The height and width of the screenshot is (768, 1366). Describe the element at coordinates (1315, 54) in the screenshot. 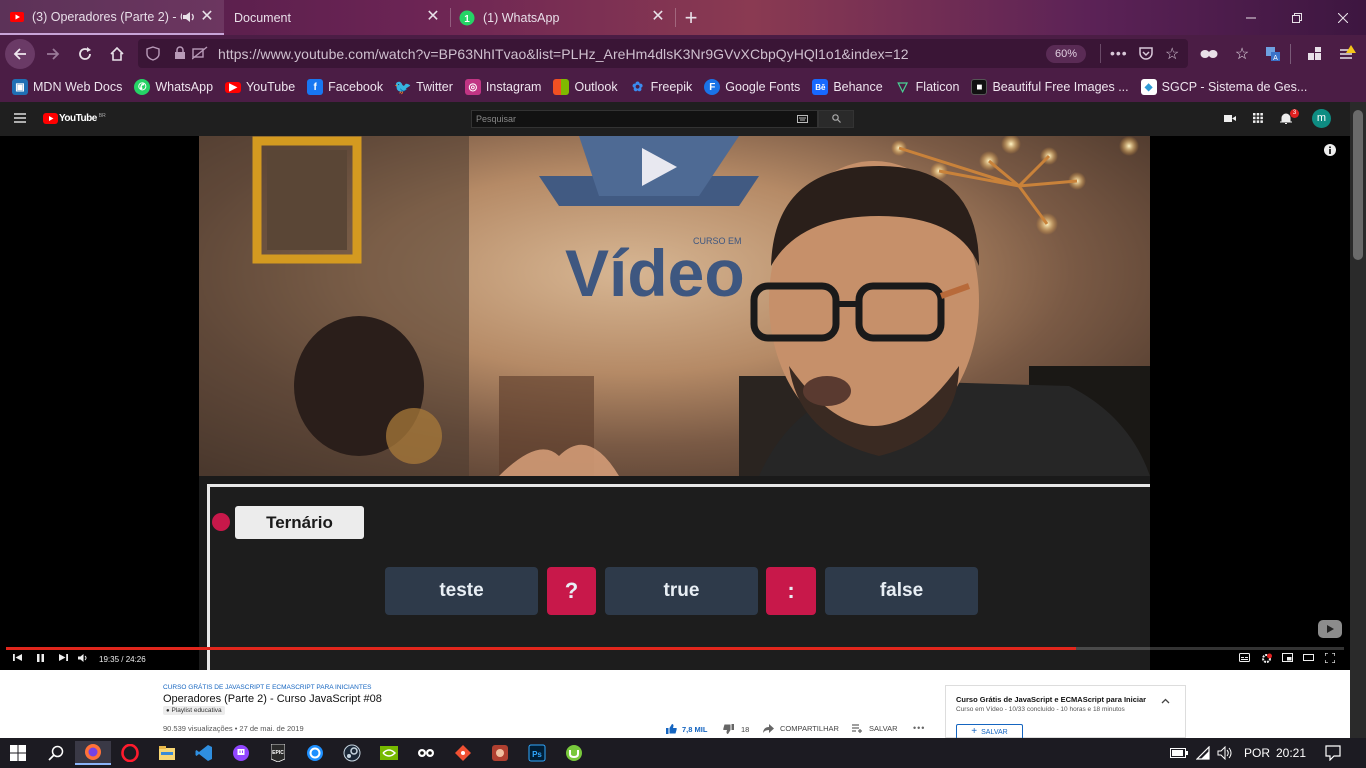

I see `extensions-icon` at that location.